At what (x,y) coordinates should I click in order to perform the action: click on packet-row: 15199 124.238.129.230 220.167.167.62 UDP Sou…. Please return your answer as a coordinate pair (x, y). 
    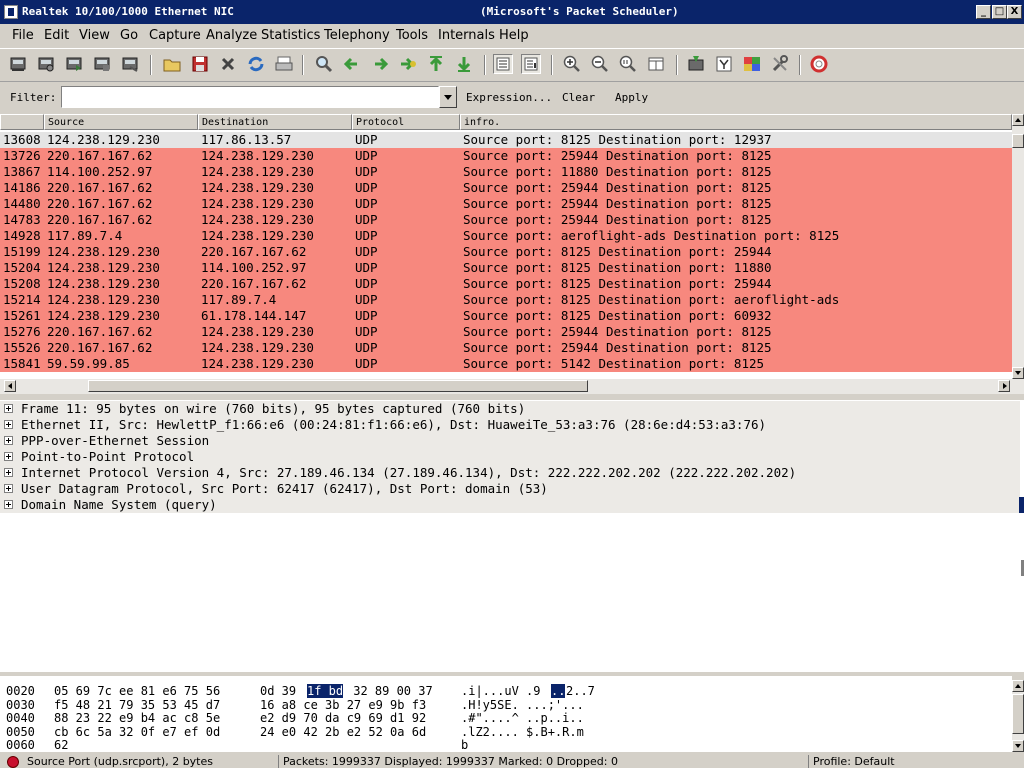
    Looking at the image, I should click on (506, 252).